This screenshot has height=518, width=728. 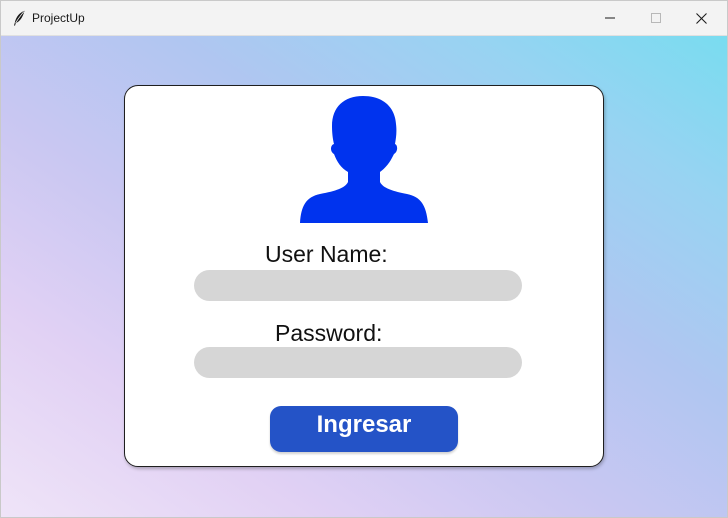 I want to click on password-label: Password:, so click(x=329, y=333).